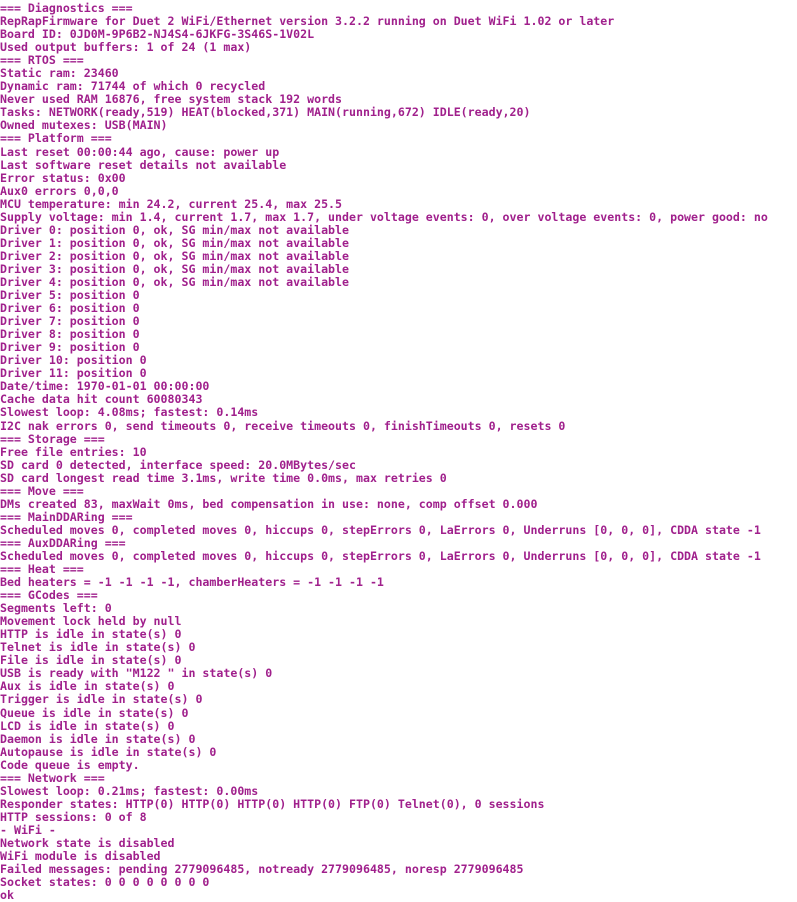 This screenshot has height=902, width=797. What do you see at coordinates (49, 595) in the screenshot?
I see `console-line: === GCodes ===` at bounding box center [49, 595].